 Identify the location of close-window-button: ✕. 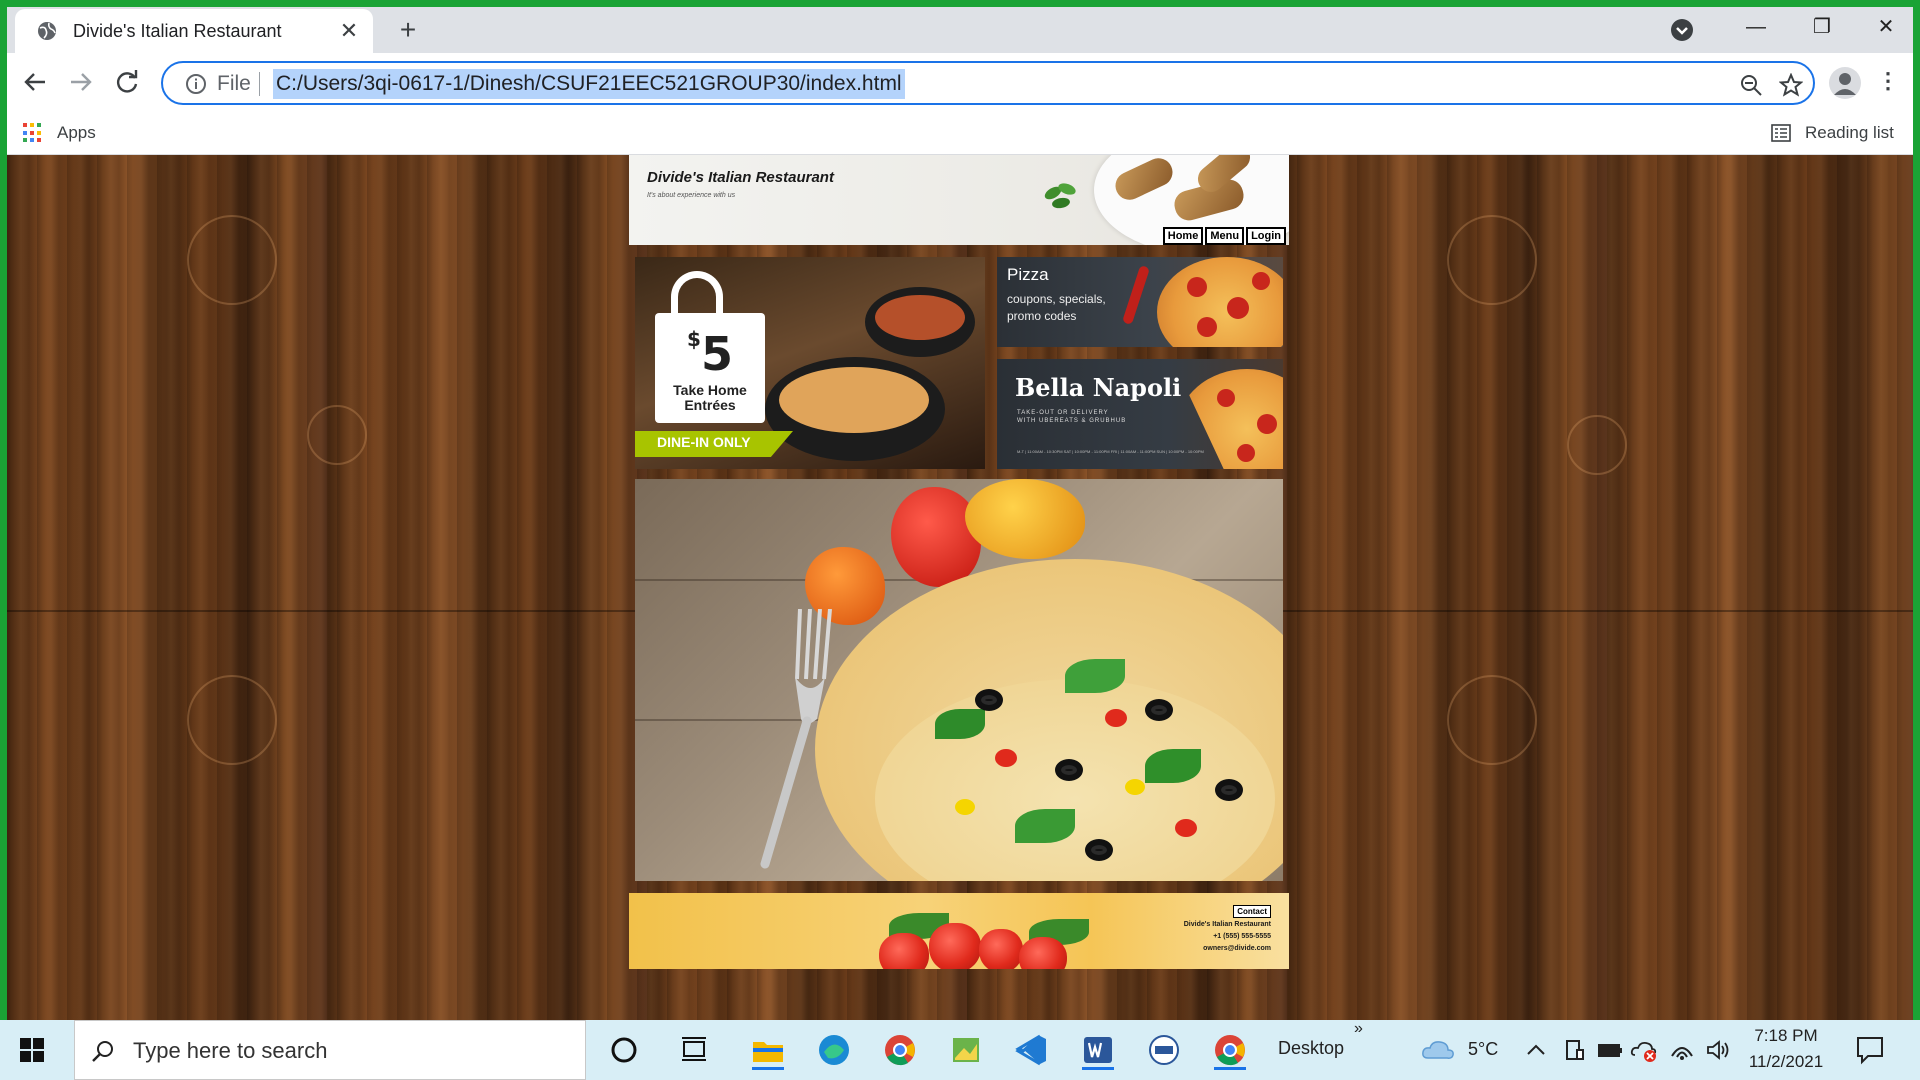
(1886, 27).